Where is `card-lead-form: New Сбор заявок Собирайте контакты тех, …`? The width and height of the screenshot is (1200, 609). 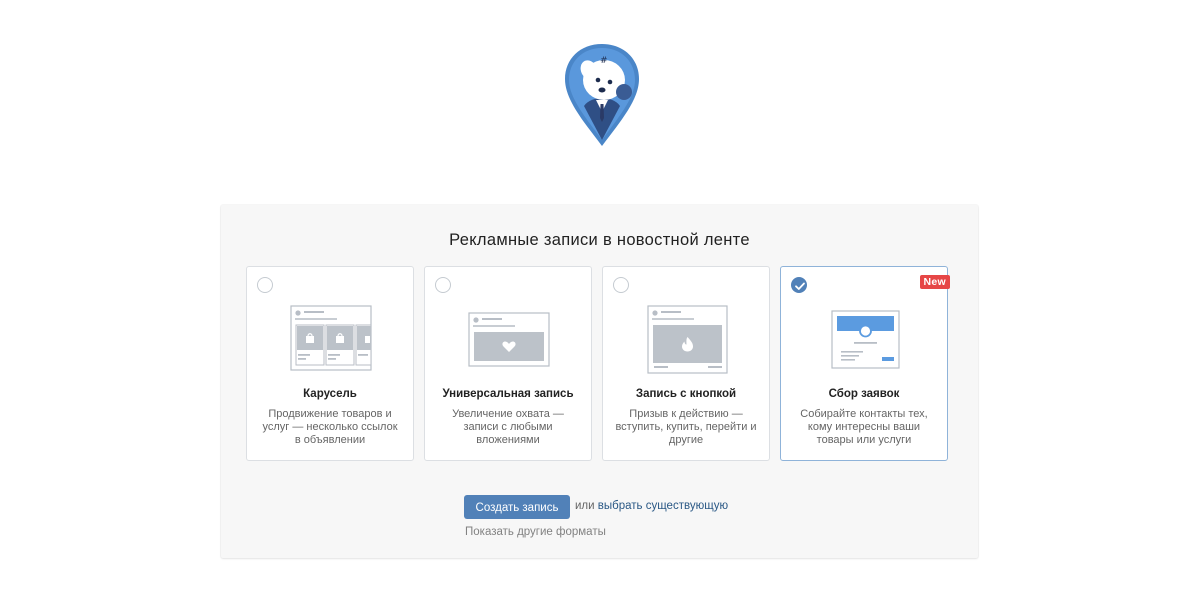
card-lead-form: New Сбор заявок Собирайте контакты тех, … is located at coordinates (865, 363).